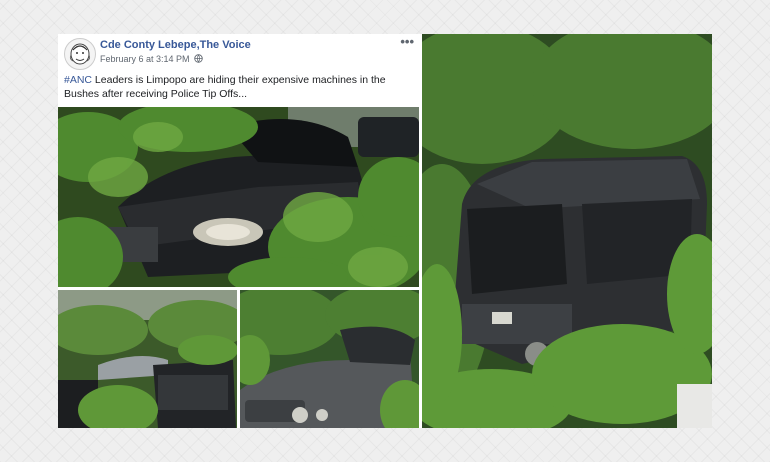 The image size is (770, 462). I want to click on photo-divider, so click(420, 231).